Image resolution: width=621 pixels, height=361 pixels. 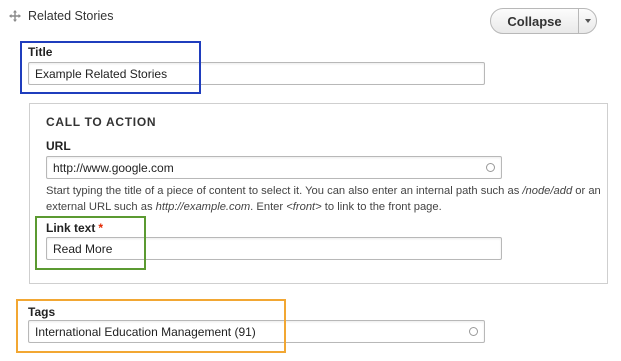 What do you see at coordinates (110, 67) in the screenshot?
I see `highlight-box-blue` at bounding box center [110, 67].